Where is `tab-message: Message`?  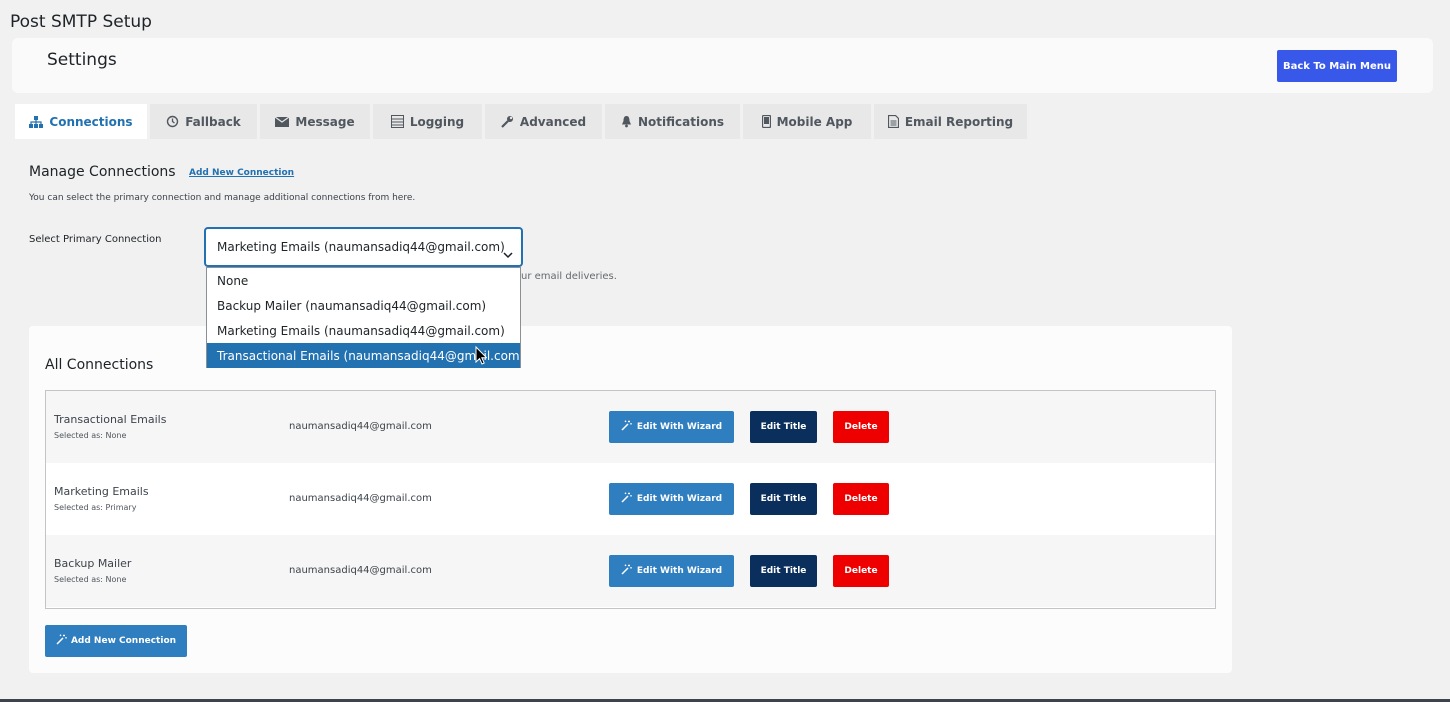
tab-message: Message is located at coordinates (315, 121).